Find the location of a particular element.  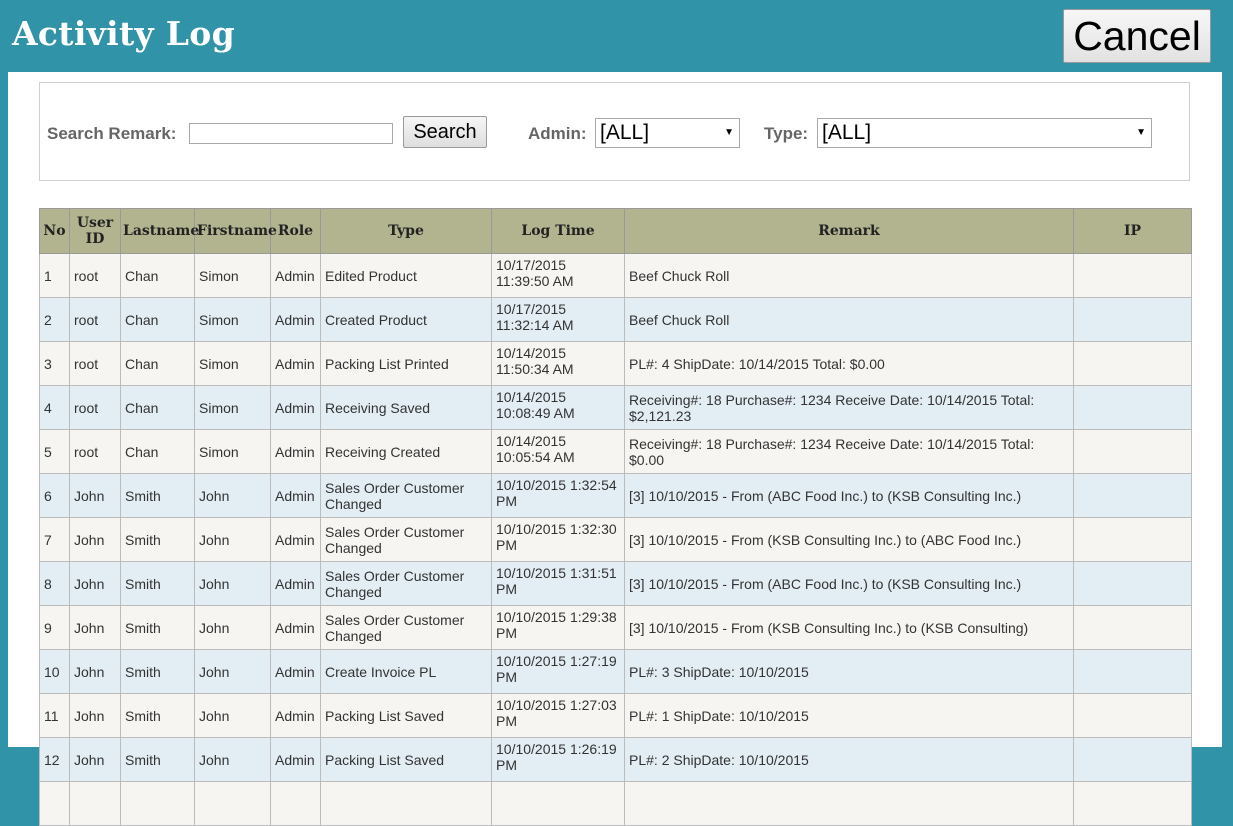

row-remark is located at coordinates (849, 803).